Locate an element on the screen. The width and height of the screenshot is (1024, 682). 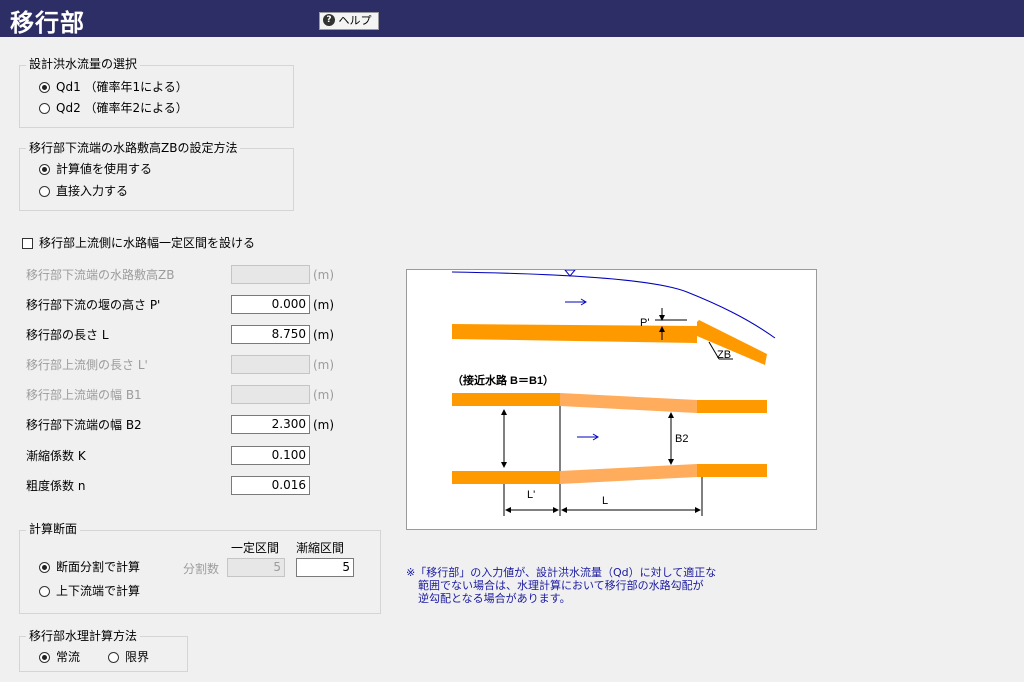
checkbox-indicator is located at coordinates (27, 243).